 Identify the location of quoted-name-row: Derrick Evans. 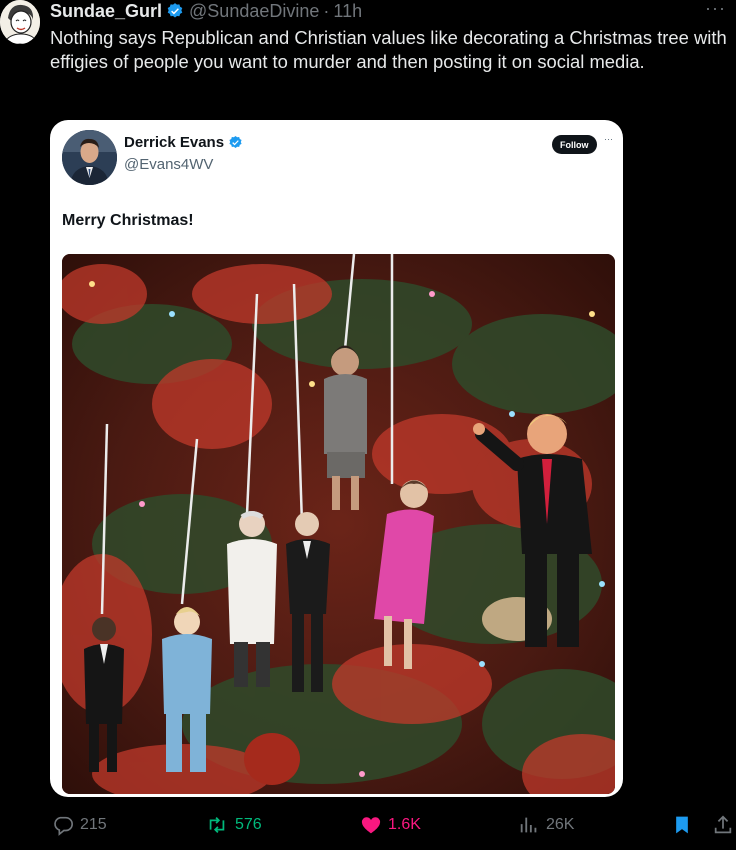
(183, 142).